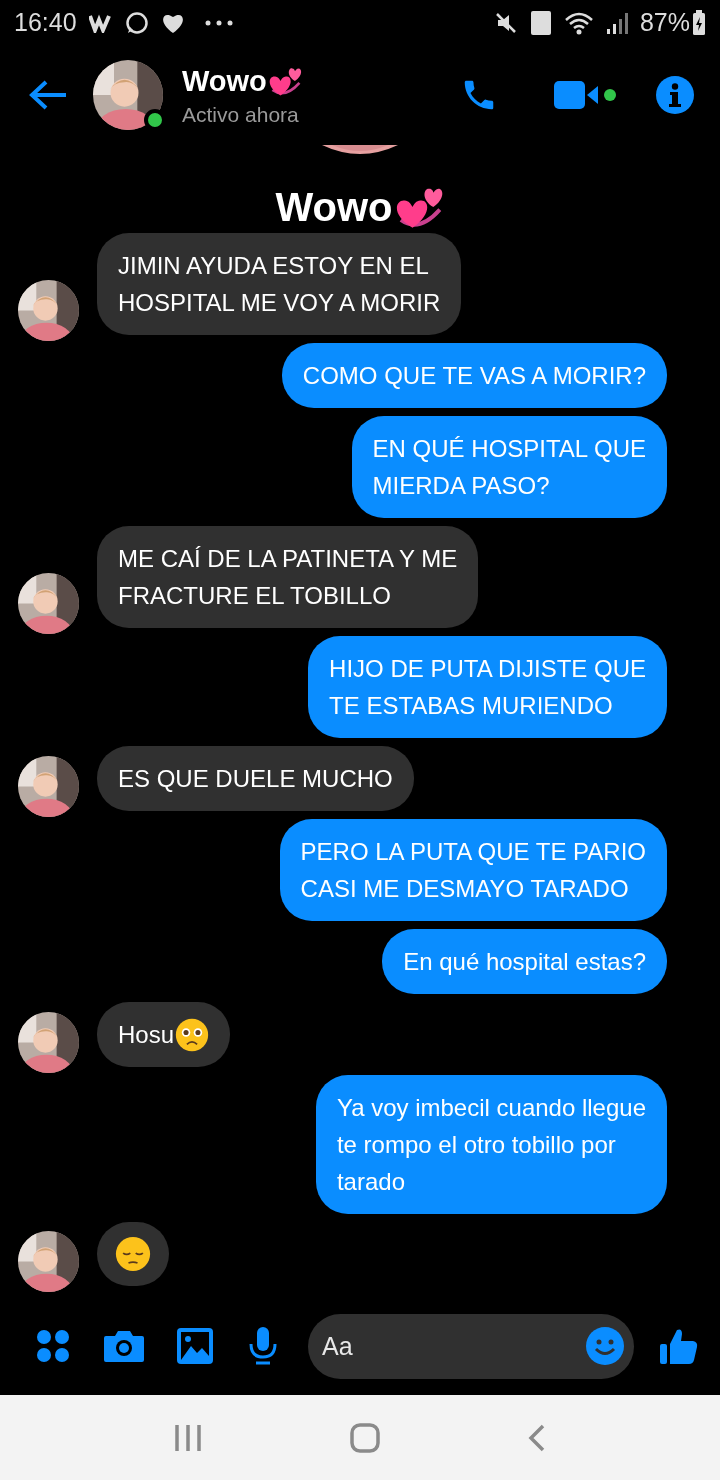  I want to click on camera-icon, so click(124, 1346).